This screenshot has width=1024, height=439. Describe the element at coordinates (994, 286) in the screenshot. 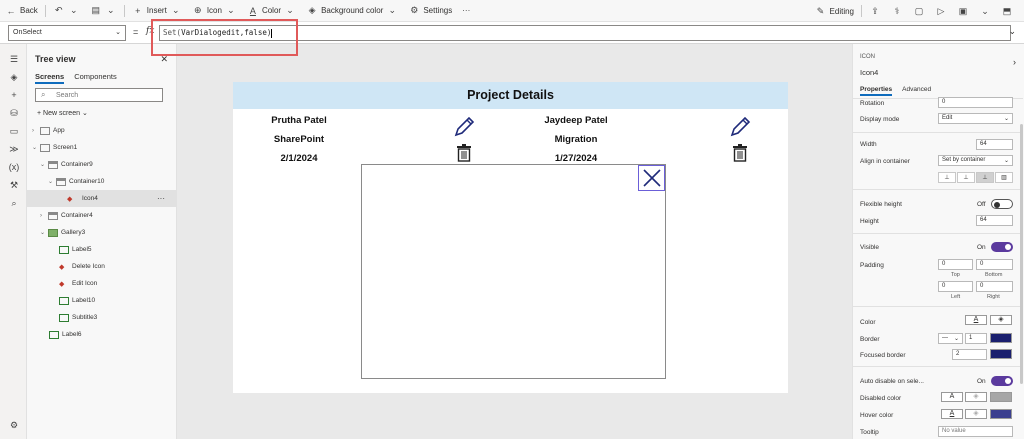

I see `padding-right-input: 0` at that location.